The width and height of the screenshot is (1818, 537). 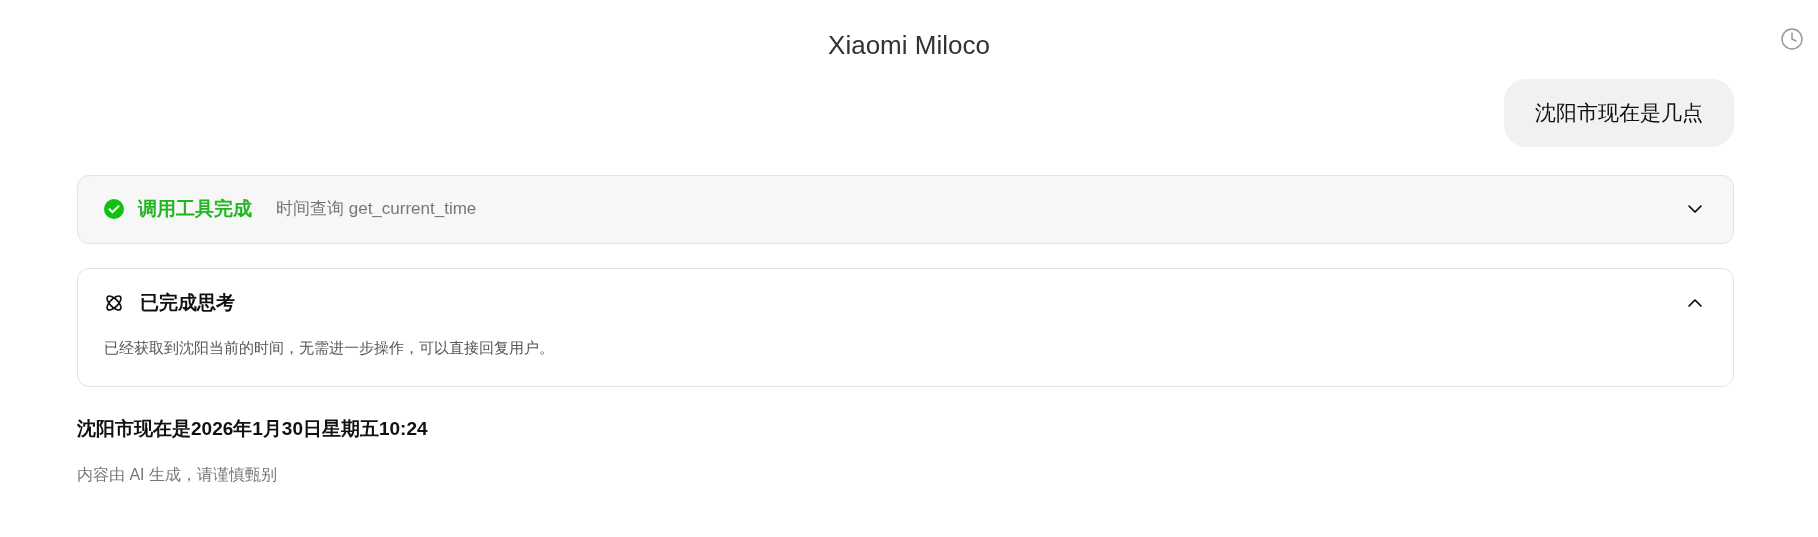 I want to click on thinking-title: 已完成思考, so click(x=187, y=302).